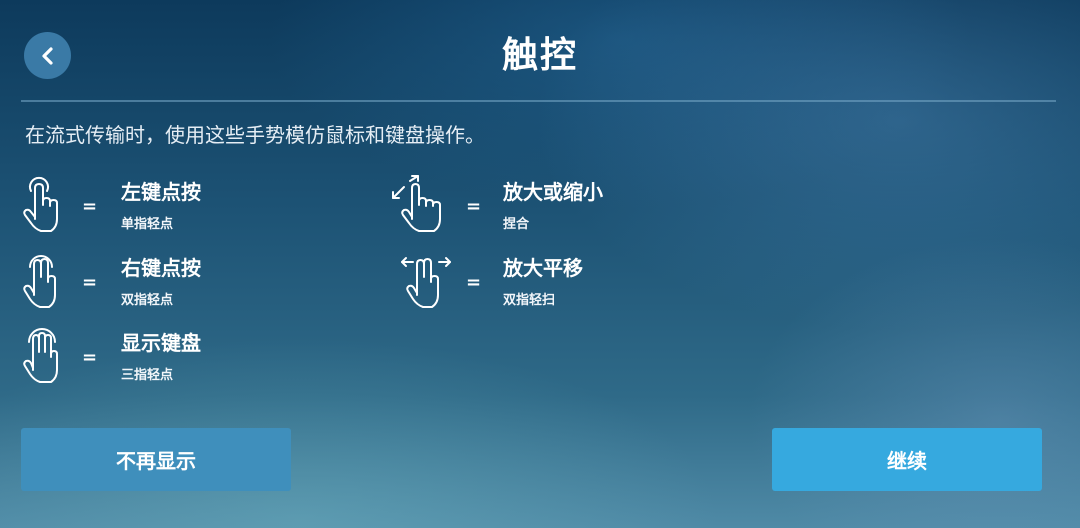  I want to click on two-finger-tap-icon, so click(39, 281).